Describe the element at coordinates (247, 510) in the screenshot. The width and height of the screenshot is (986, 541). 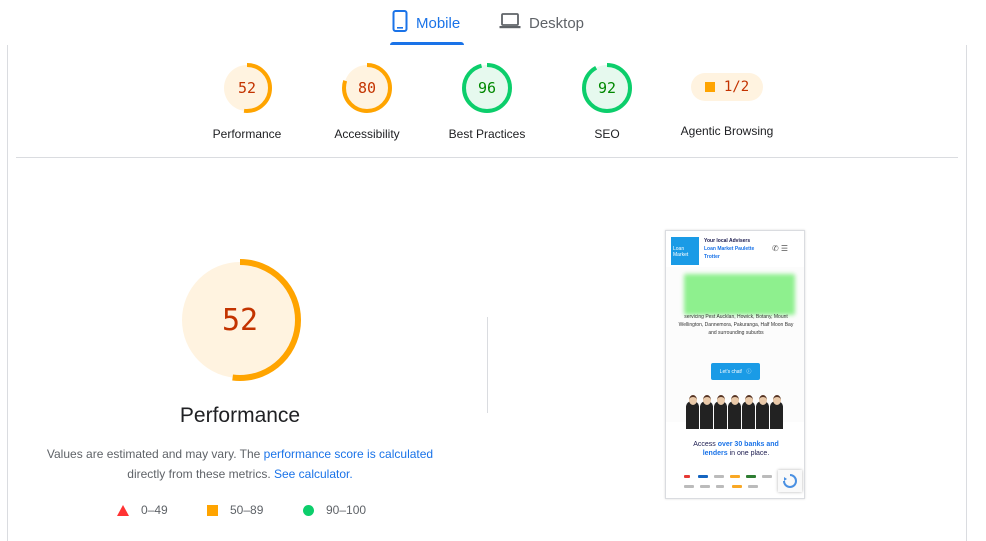
I see `legend-range: 50–89` at that location.